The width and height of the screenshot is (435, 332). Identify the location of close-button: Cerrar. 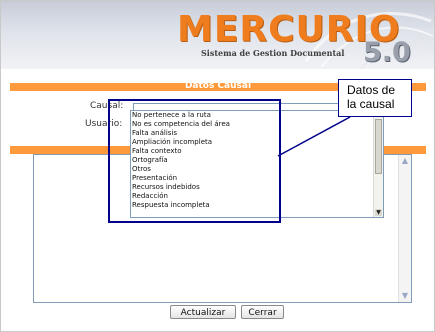
(262, 312).